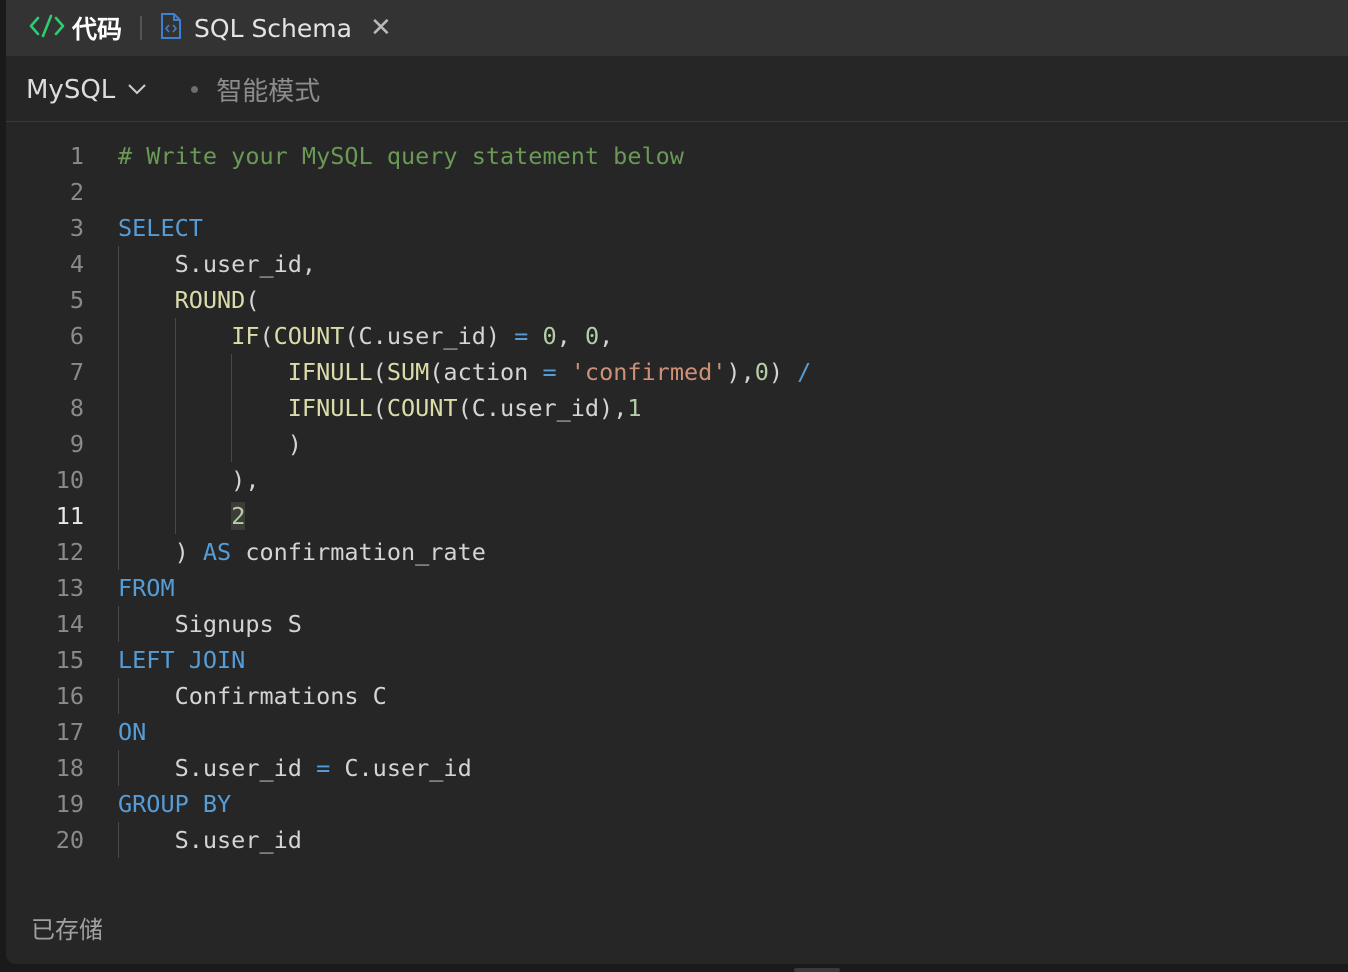  I want to click on code-token: SUM, so click(408, 372).